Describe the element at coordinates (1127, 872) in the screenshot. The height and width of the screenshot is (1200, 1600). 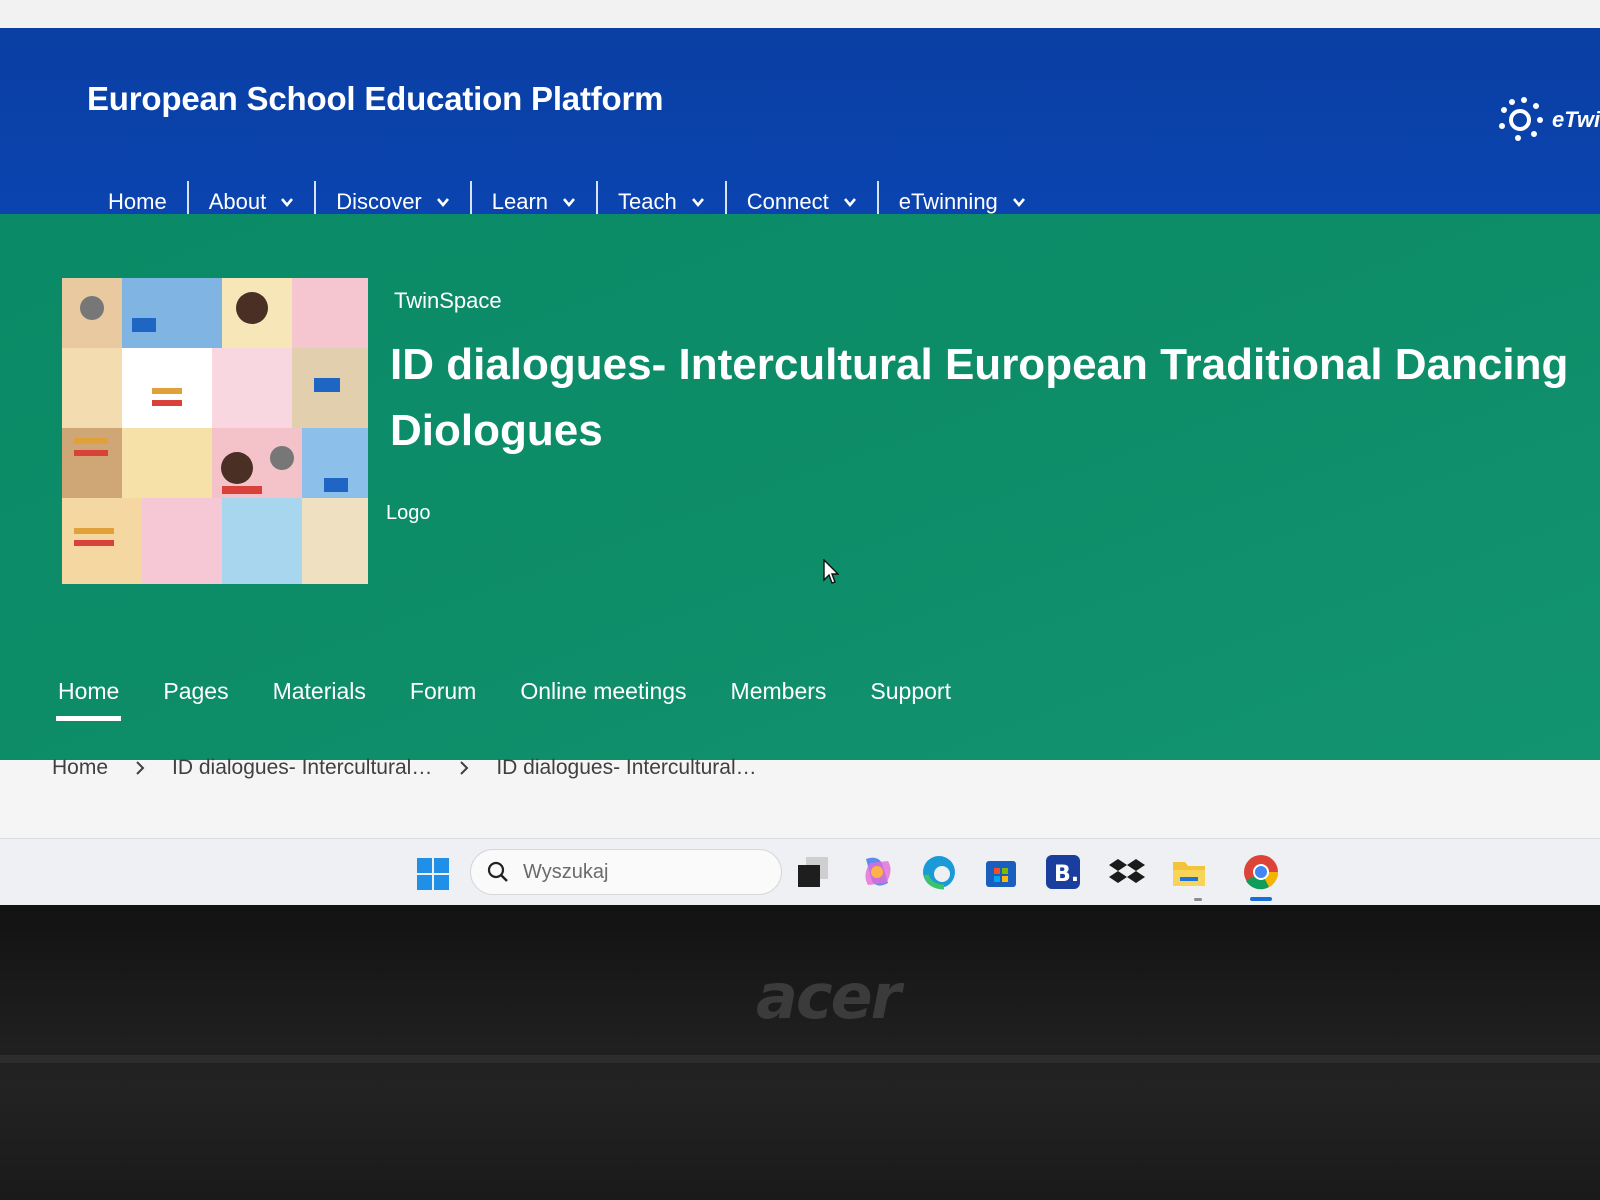
I see `dropbox-icon` at that location.